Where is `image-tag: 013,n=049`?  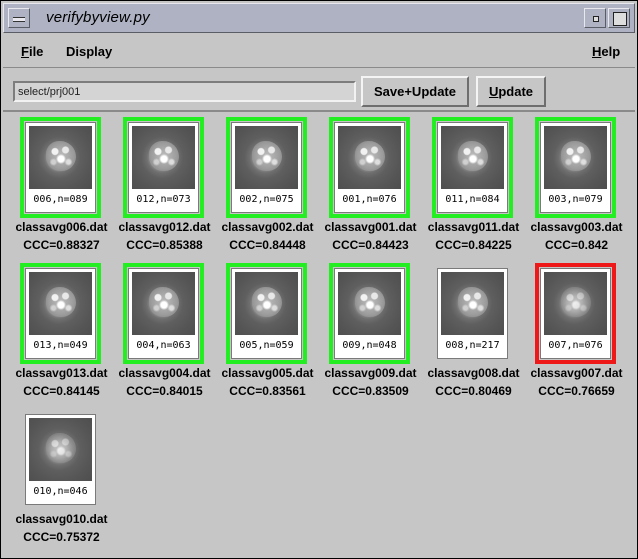
image-tag: 013,n=049 is located at coordinates (60, 345).